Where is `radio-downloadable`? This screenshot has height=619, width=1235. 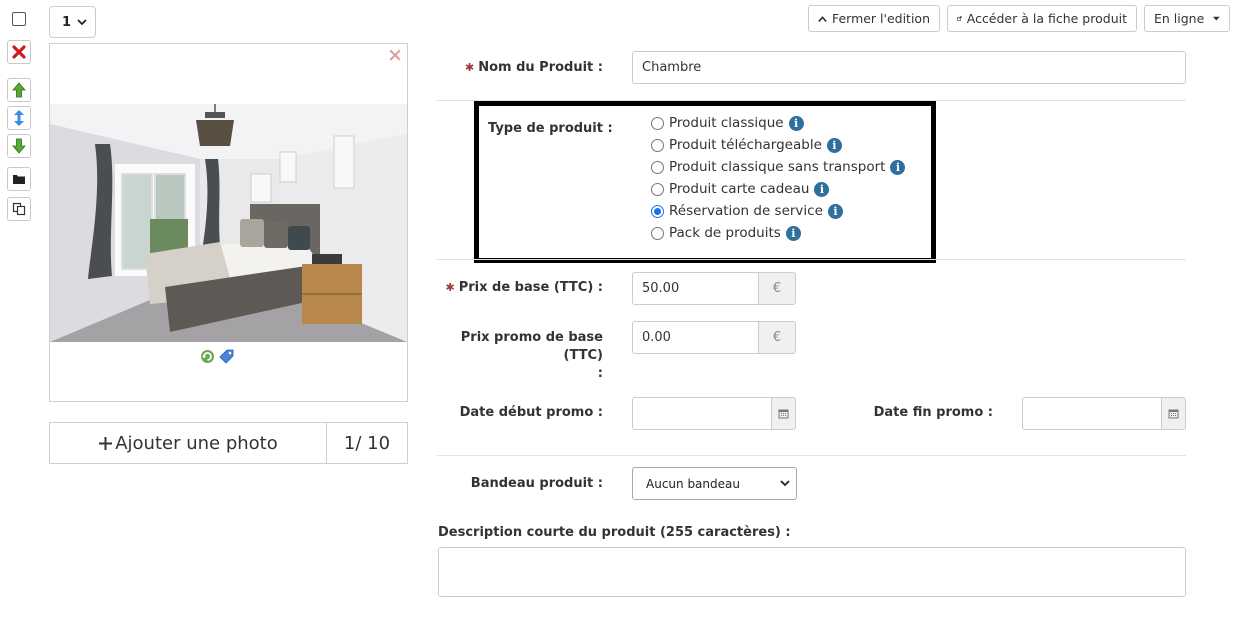
radio-downloadable is located at coordinates (657, 145).